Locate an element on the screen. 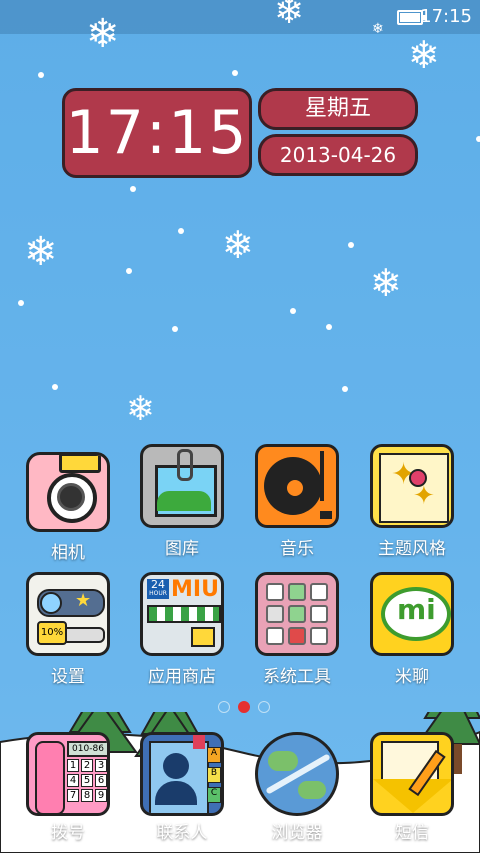 Image resolution: width=480 pixels, height=853 pixels. app-label: 音乐 is located at coordinates (297, 549).